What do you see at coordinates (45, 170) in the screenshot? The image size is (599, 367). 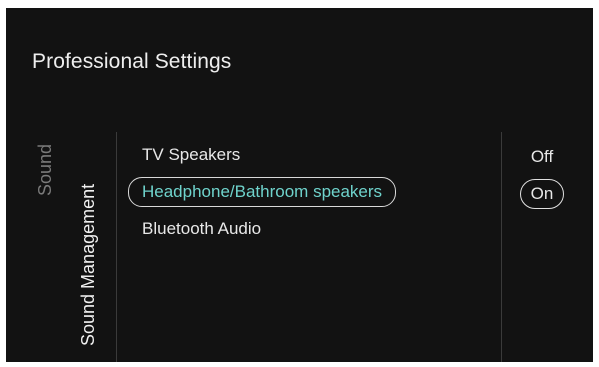 I see `breadcrumb-parent-sound: Sound` at bounding box center [45, 170].